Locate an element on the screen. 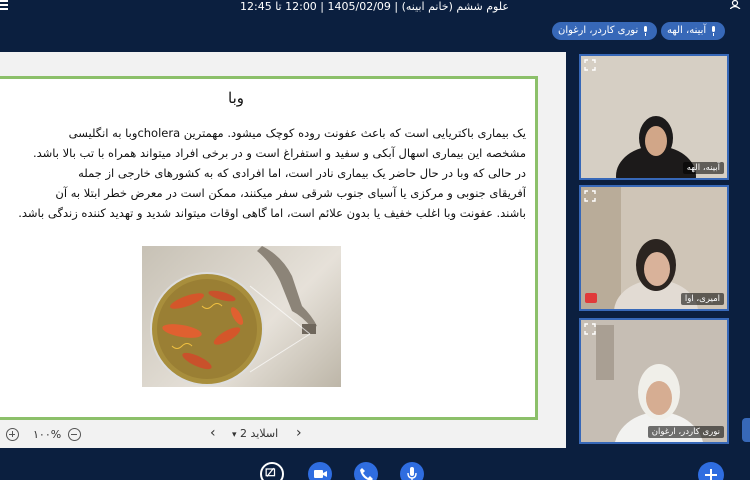 This screenshot has width=750, height=480. menu-icon is located at coordinates (4, 5).